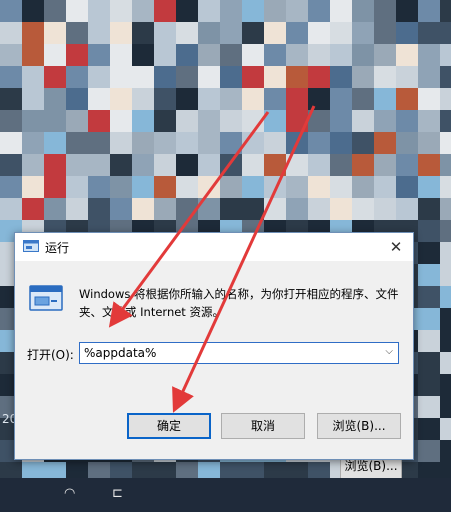 This screenshot has width=451, height=512. What do you see at coordinates (169, 426) in the screenshot?
I see `ok-button: 确定` at bounding box center [169, 426].